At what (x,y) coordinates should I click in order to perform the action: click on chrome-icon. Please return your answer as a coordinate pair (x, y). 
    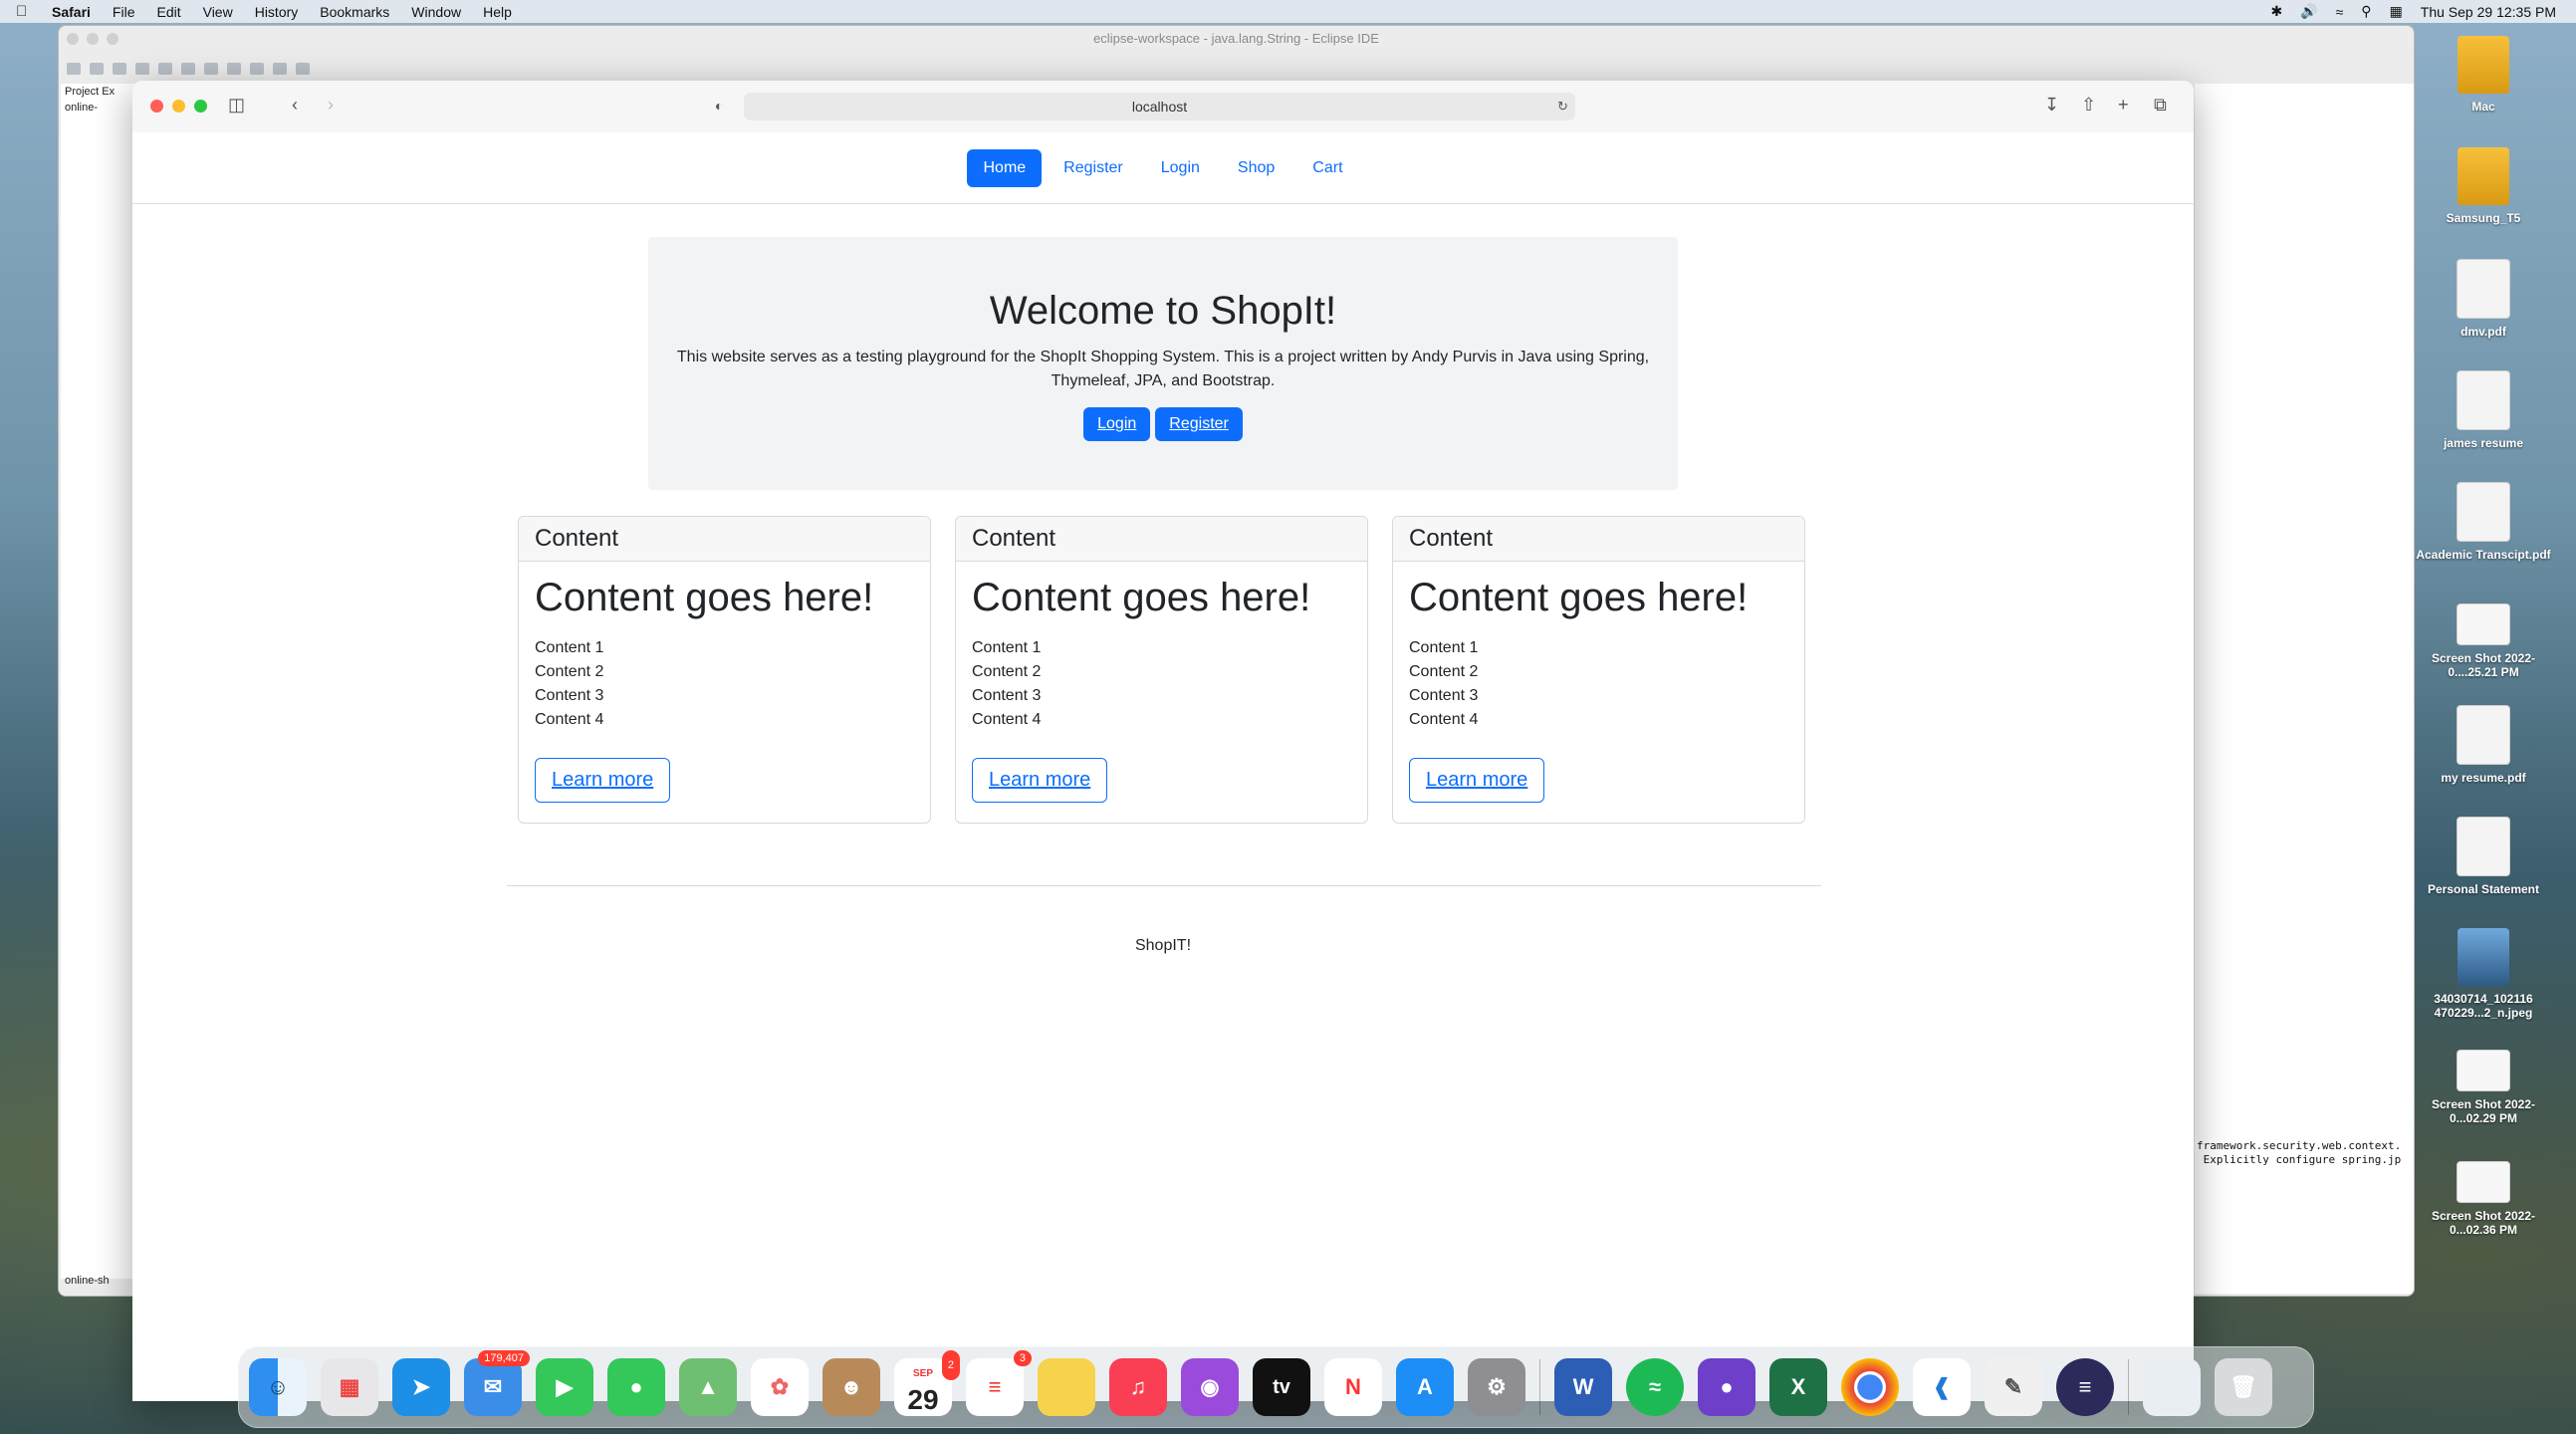
    Looking at the image, I should click on (1870, 1387).